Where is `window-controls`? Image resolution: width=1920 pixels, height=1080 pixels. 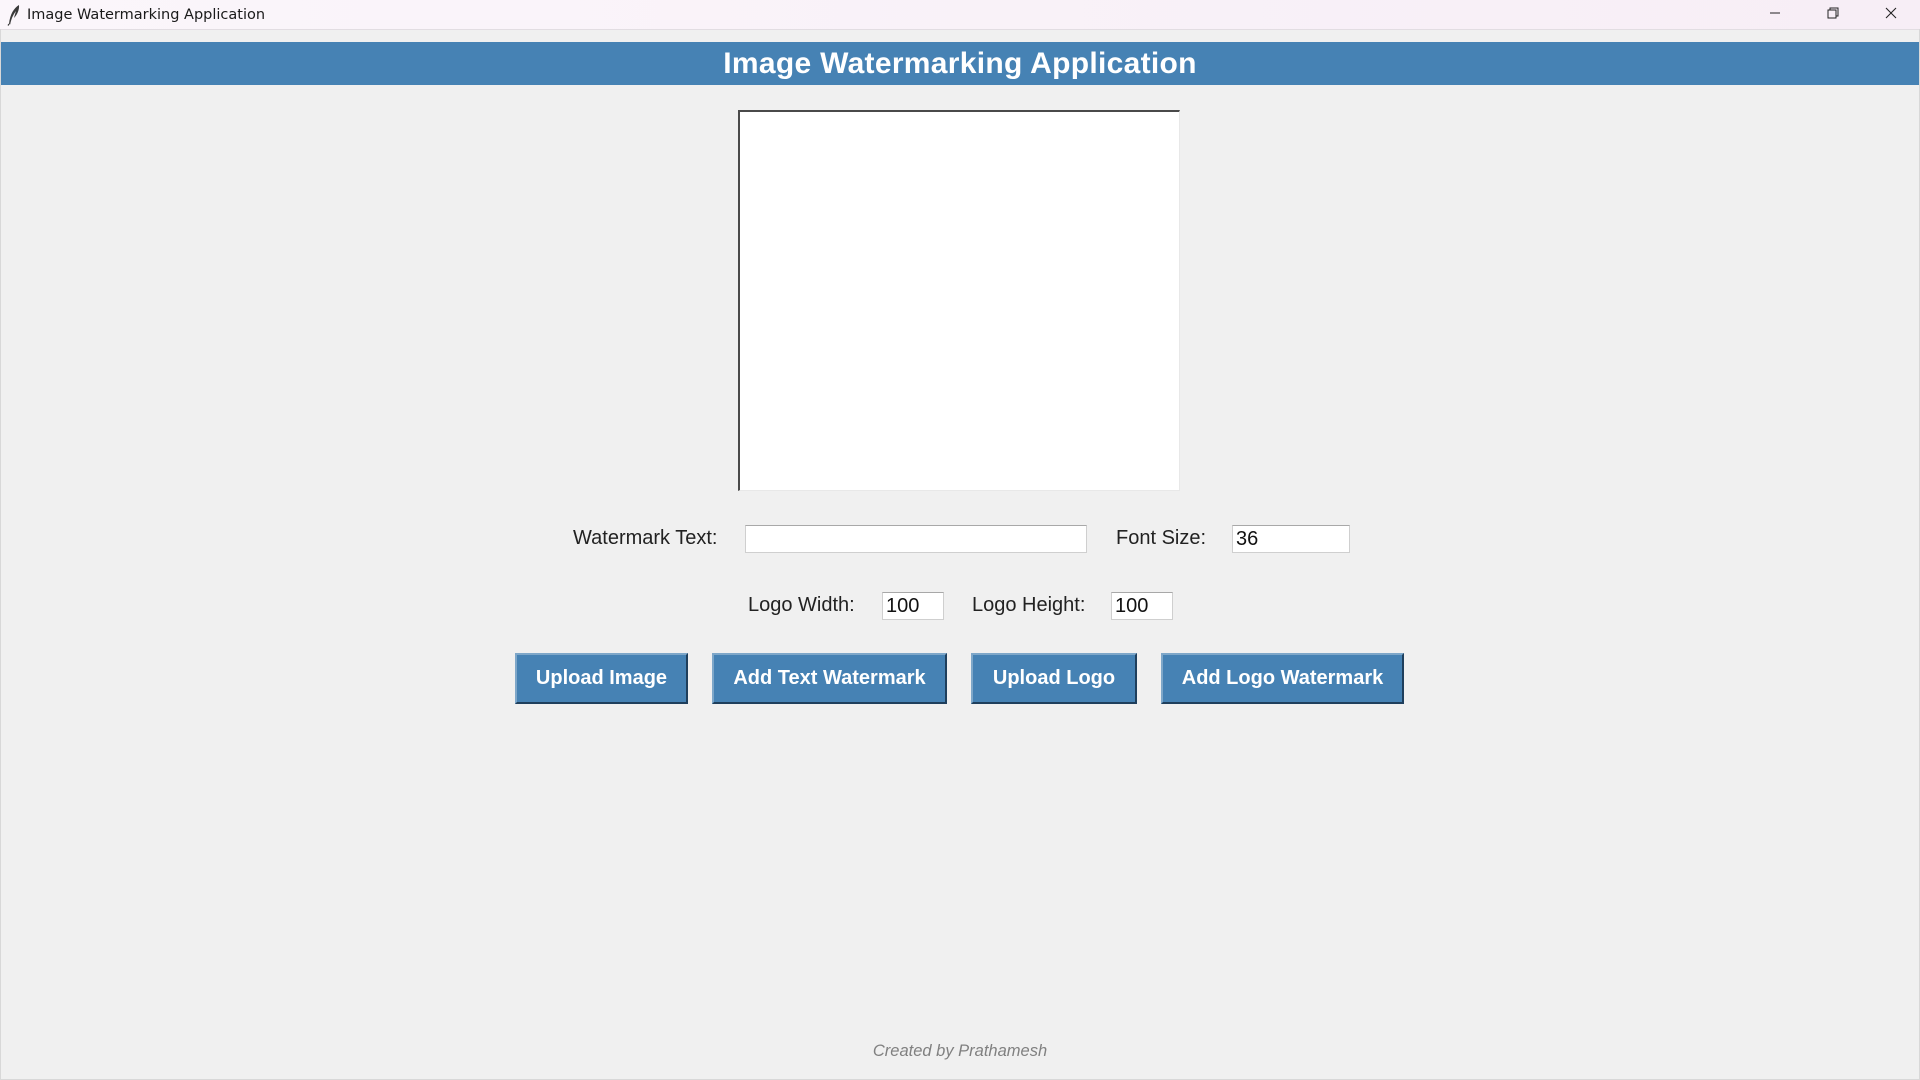 window-controls is located at coordinates (1833, 14).